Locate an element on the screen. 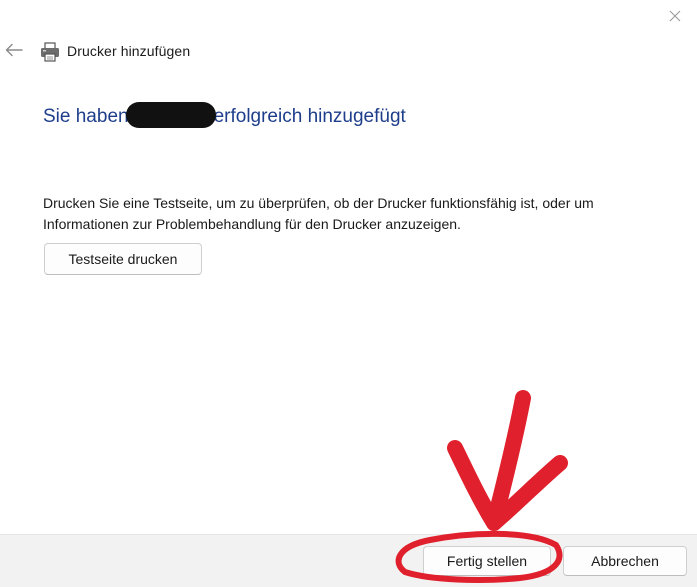 This screenshot has height=587, width=697. red-annotation-overlay is located at coordinates (481, 486).